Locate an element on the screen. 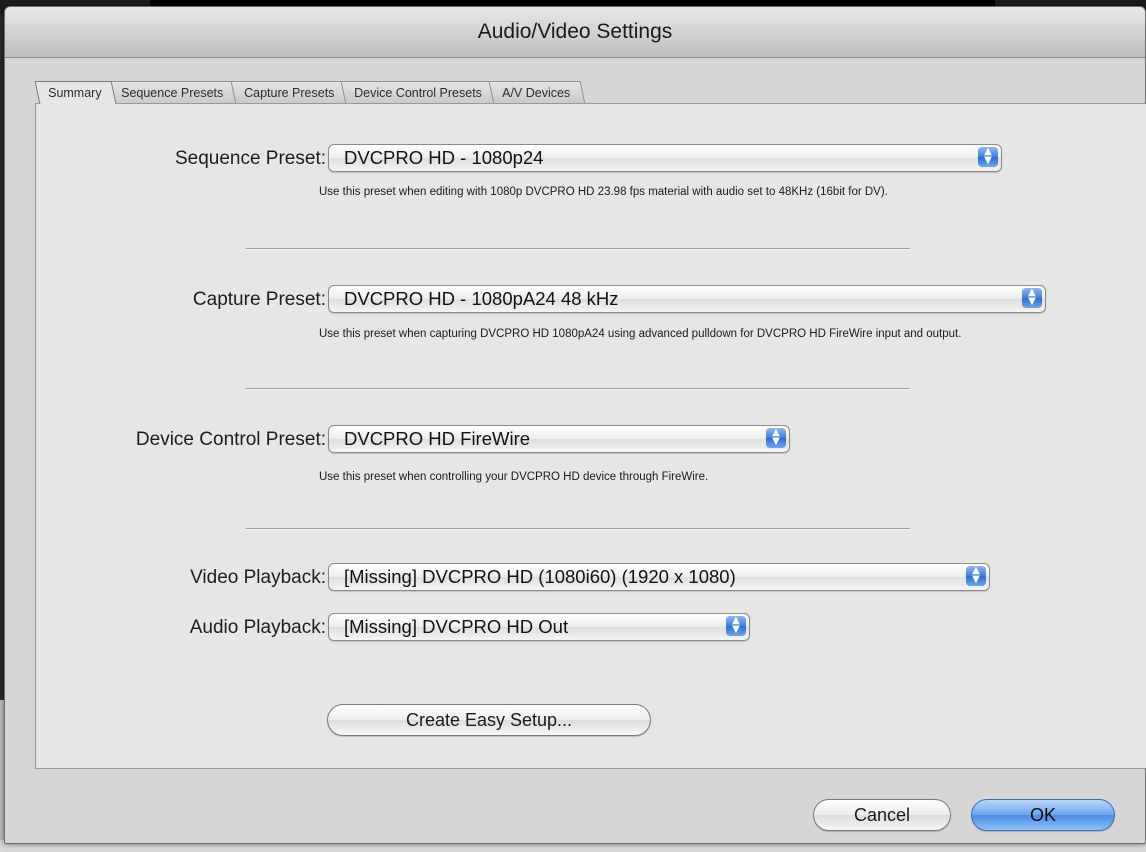 The width and height of the screenshot is (1146, 852). audio-playback-label: Audio Playback: is located at coordinates (257, 627).